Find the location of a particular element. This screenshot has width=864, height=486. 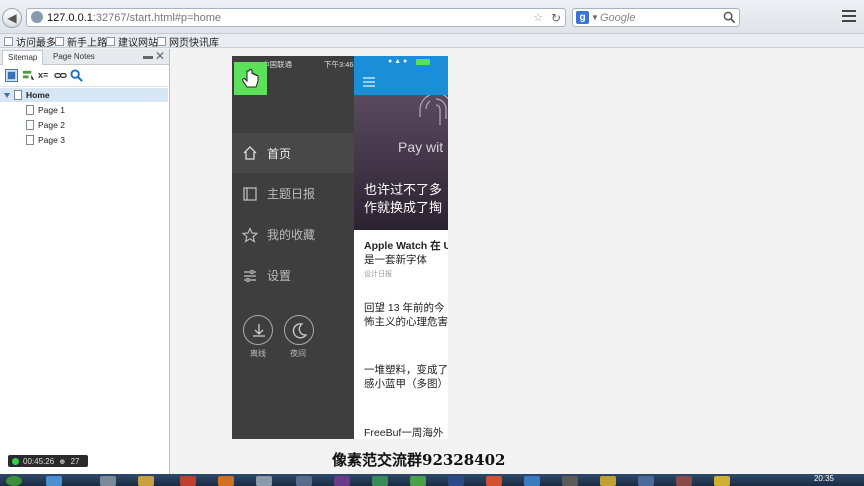

back-button: ◀ is located at coordinates (12, 18).